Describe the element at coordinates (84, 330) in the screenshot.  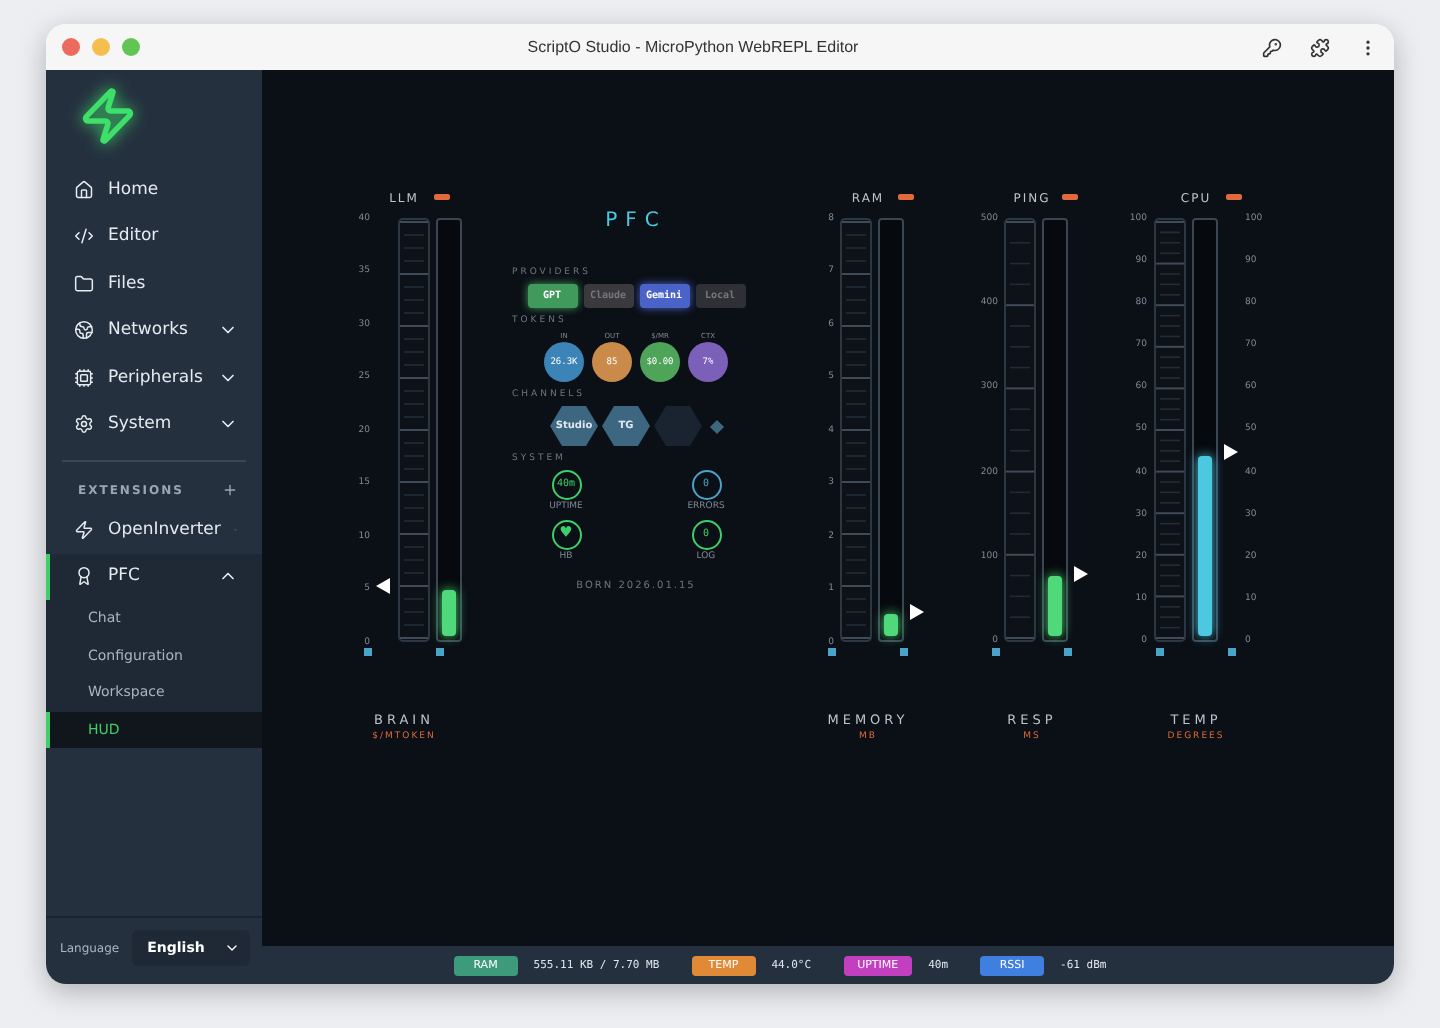
I see `globe-icon` at that location.